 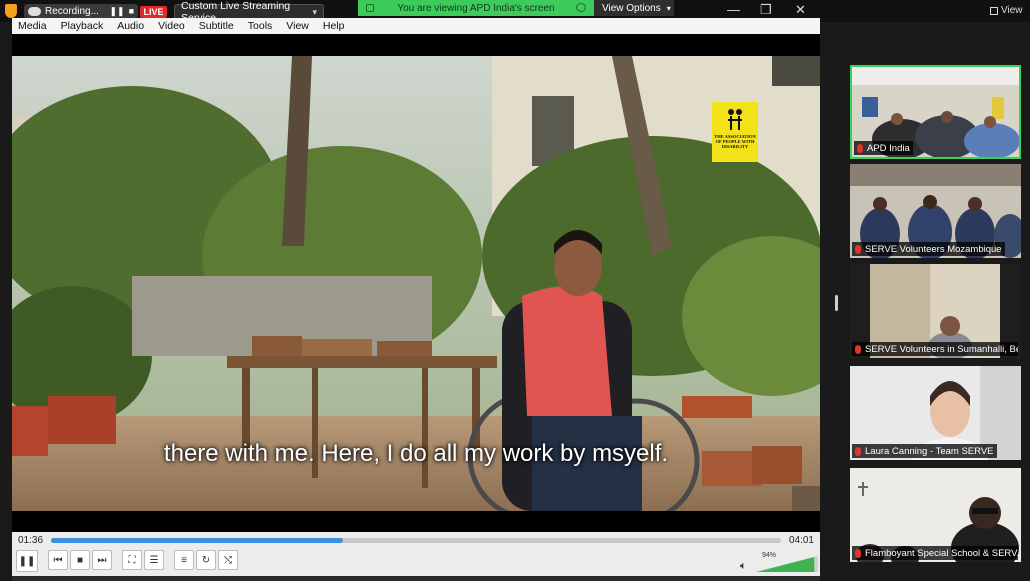 I want to click on view-options-button: View Options ▾, so click(x=634, y=8).